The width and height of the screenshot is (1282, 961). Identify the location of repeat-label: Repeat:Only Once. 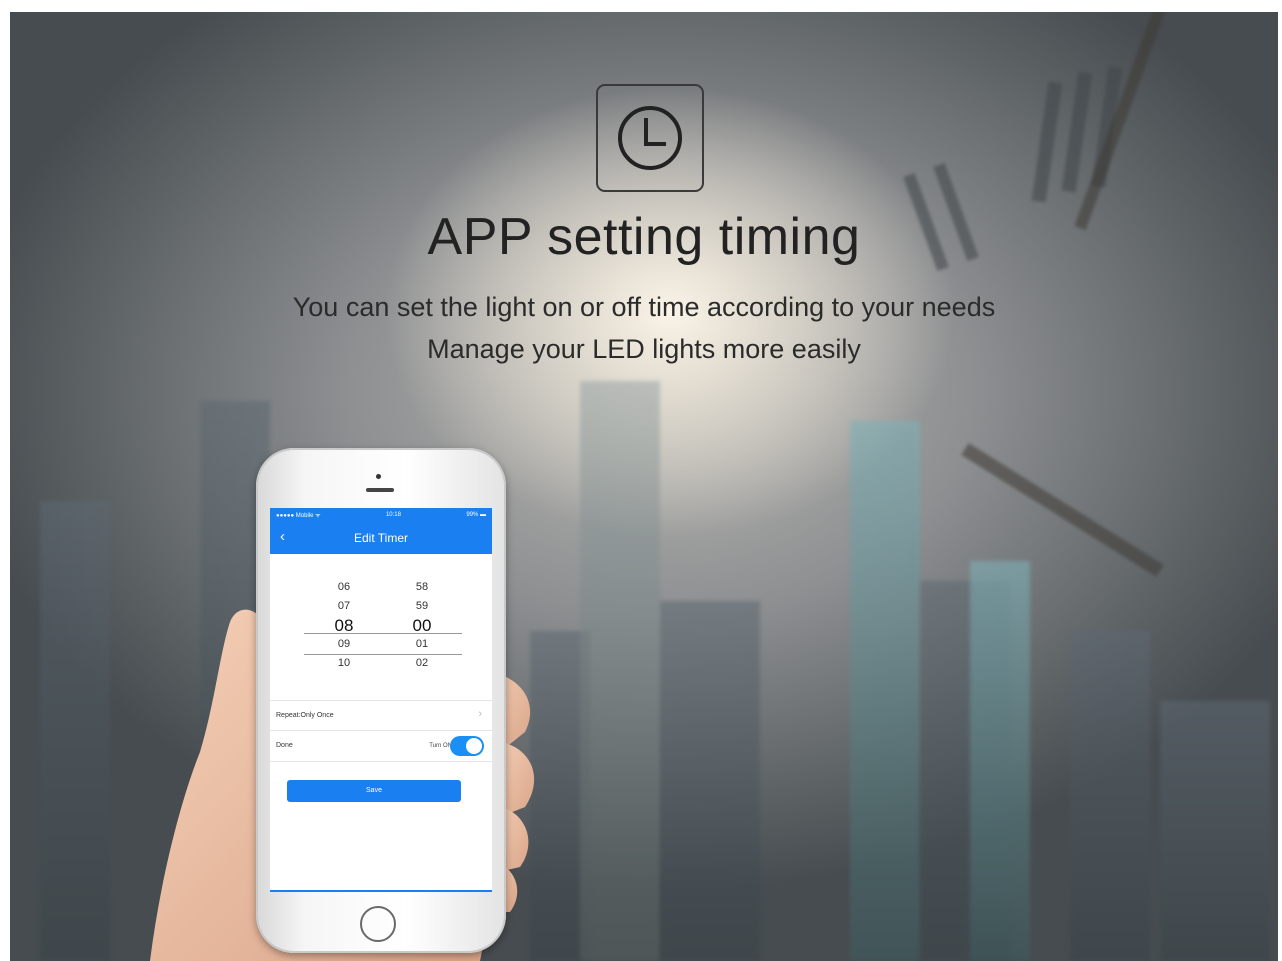
(305, 715).